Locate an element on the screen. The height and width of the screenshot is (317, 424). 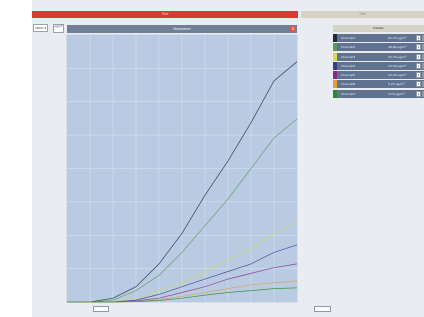
channel-value: 10,20 µg/m³ is located at coordinates (397, 75).